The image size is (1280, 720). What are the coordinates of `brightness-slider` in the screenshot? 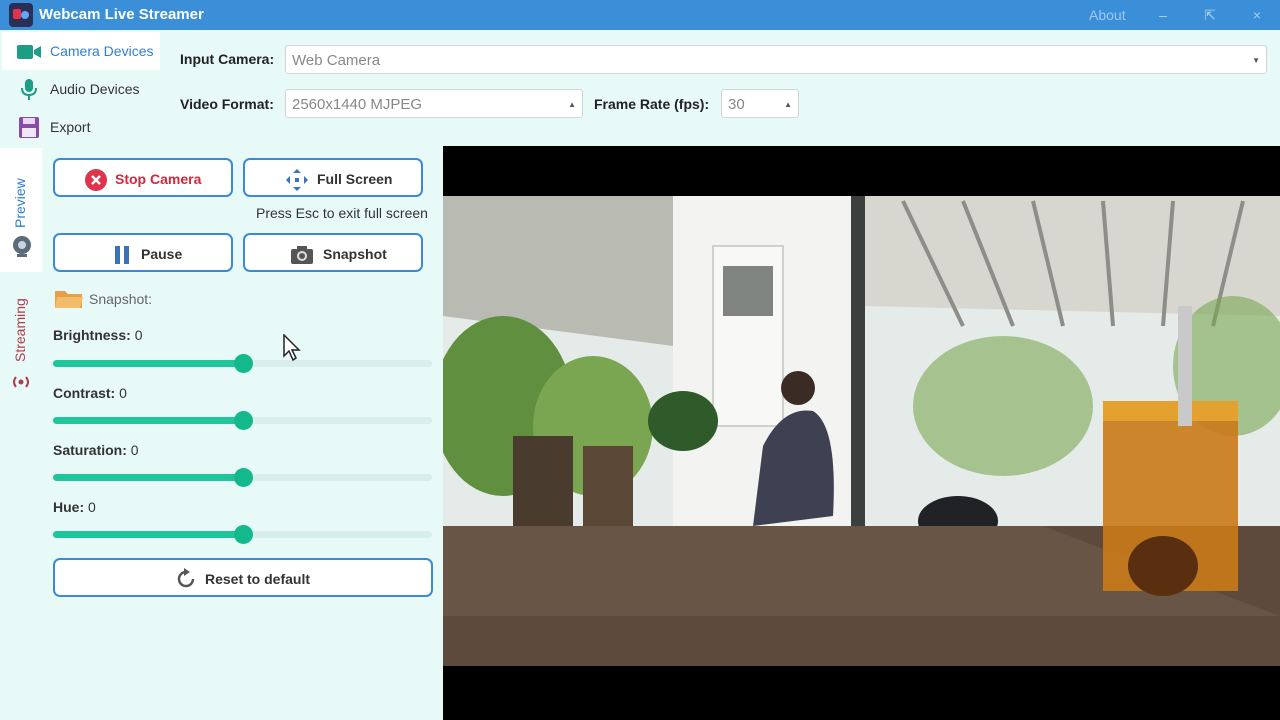 It's located at (242, 363).